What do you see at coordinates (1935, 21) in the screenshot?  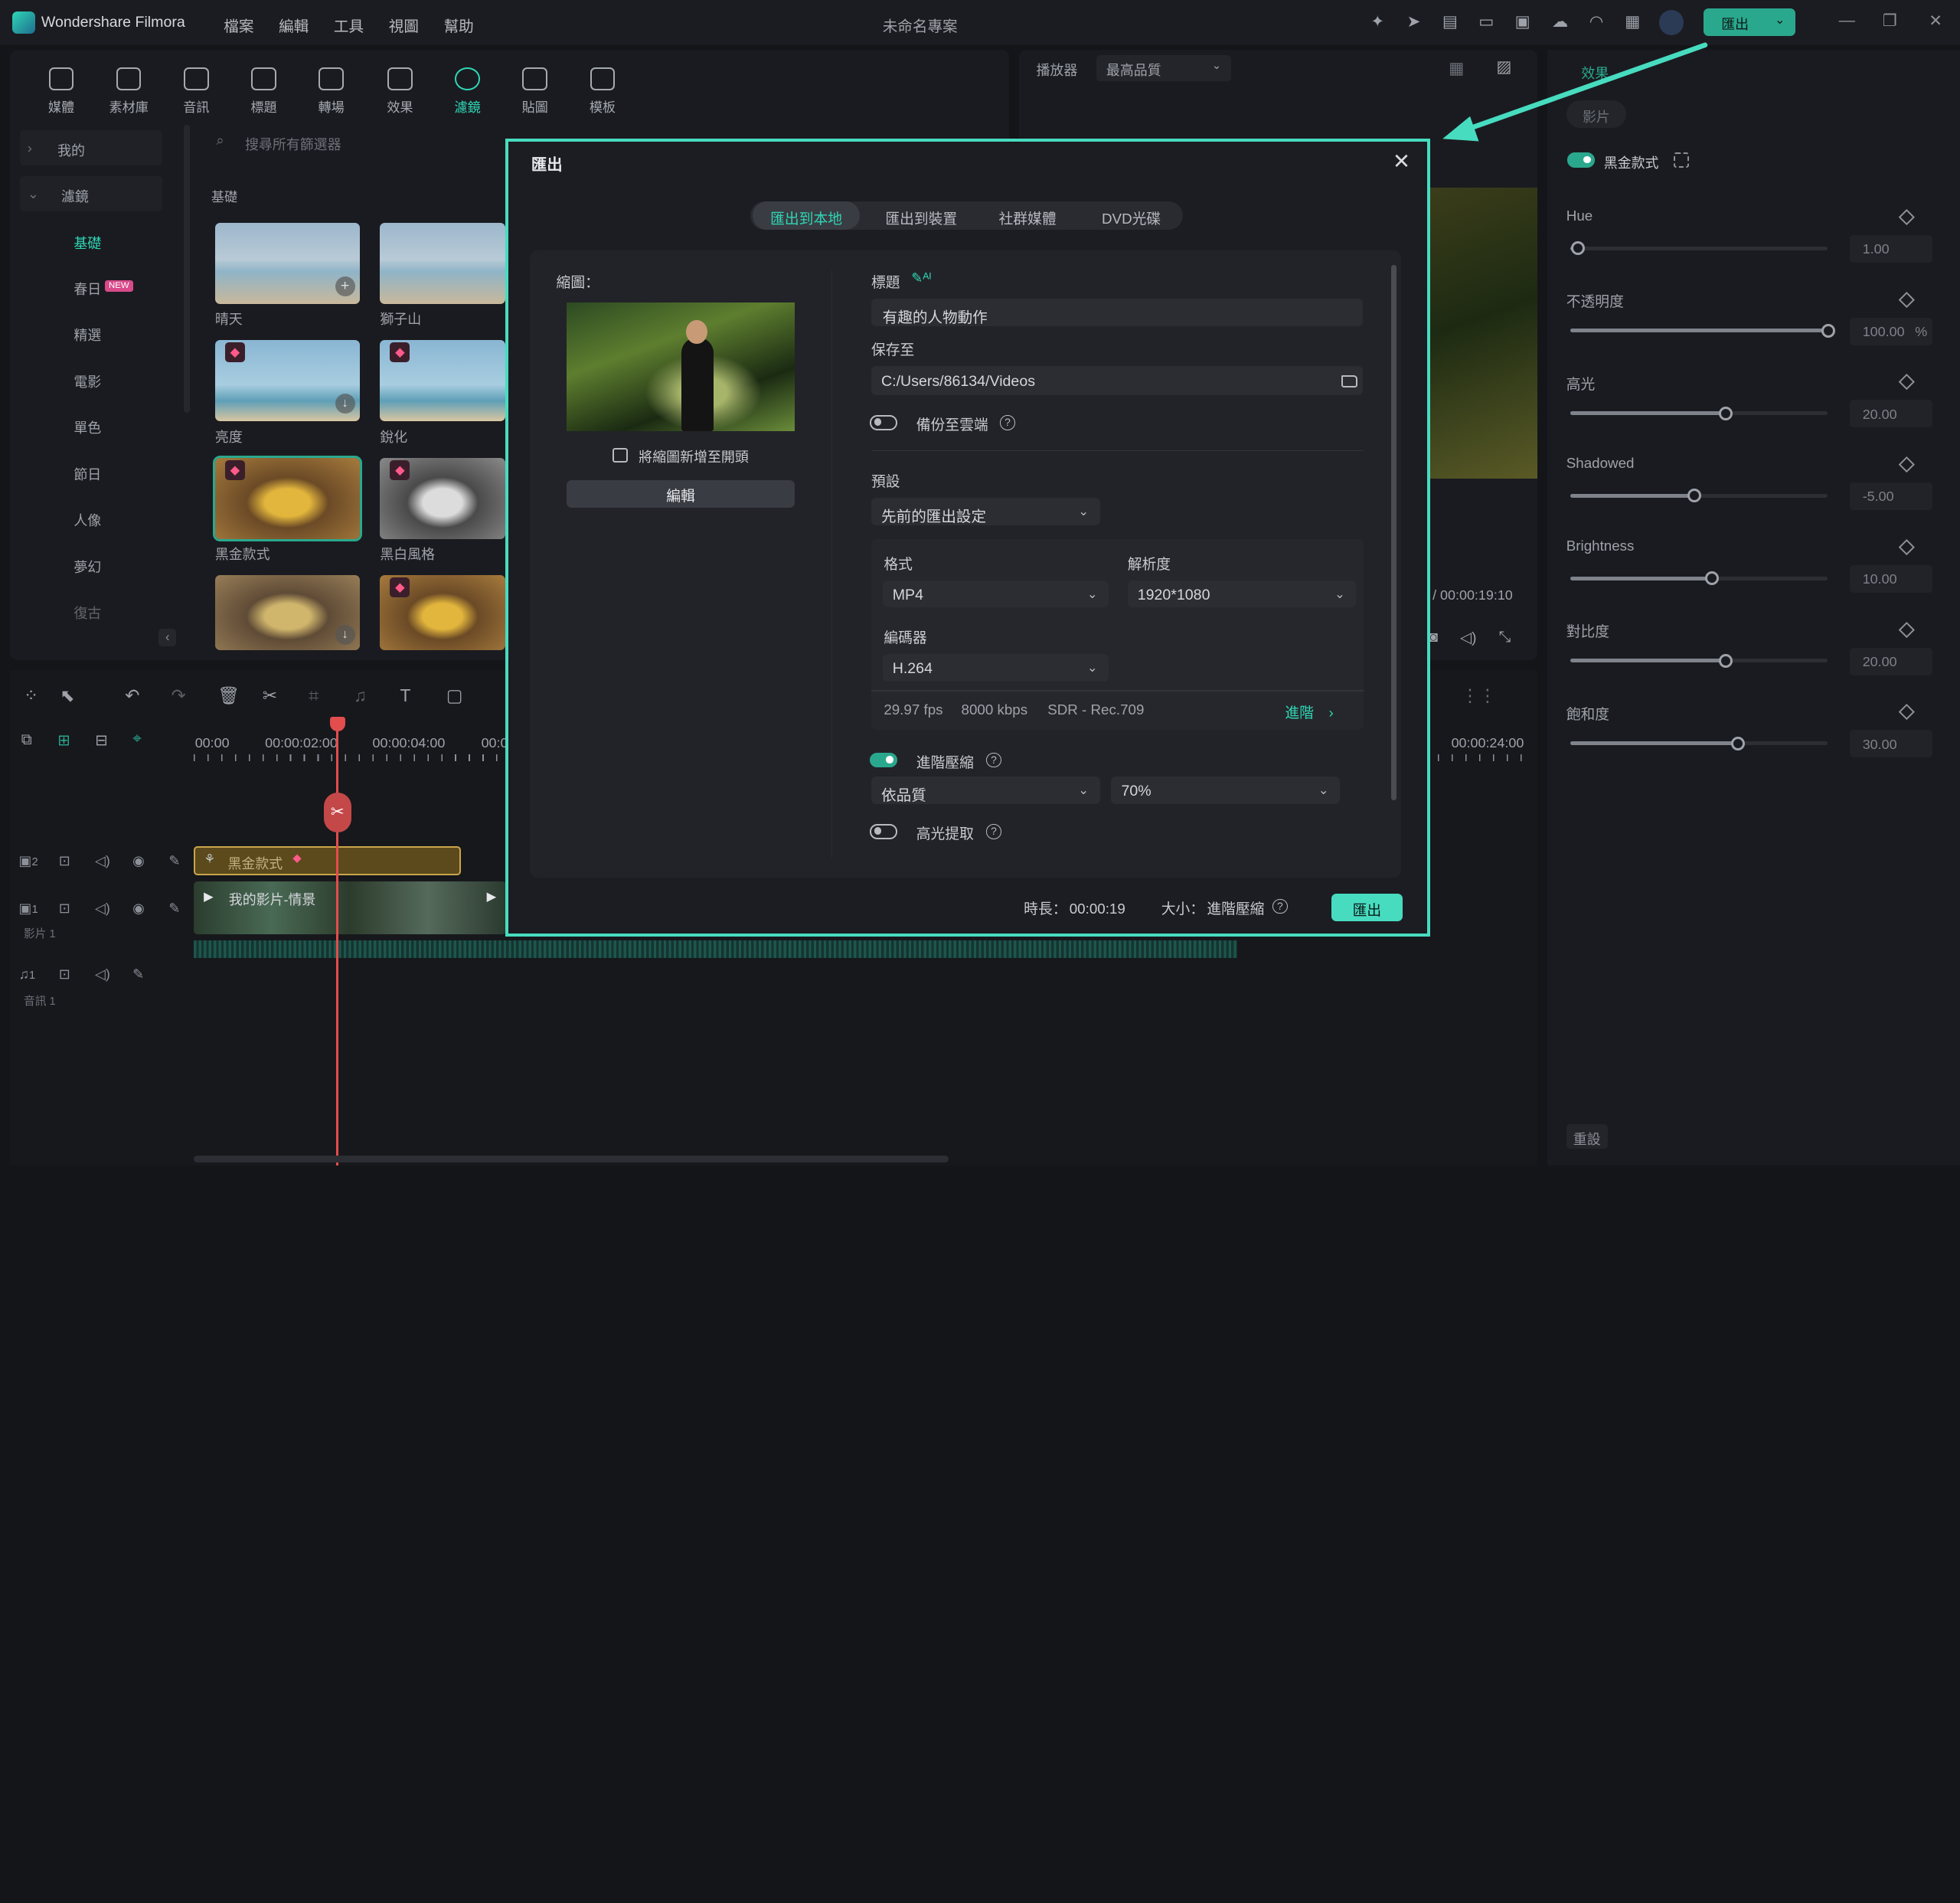 I see `close-window-icon: ✕` at bounding box center [1935, 21].